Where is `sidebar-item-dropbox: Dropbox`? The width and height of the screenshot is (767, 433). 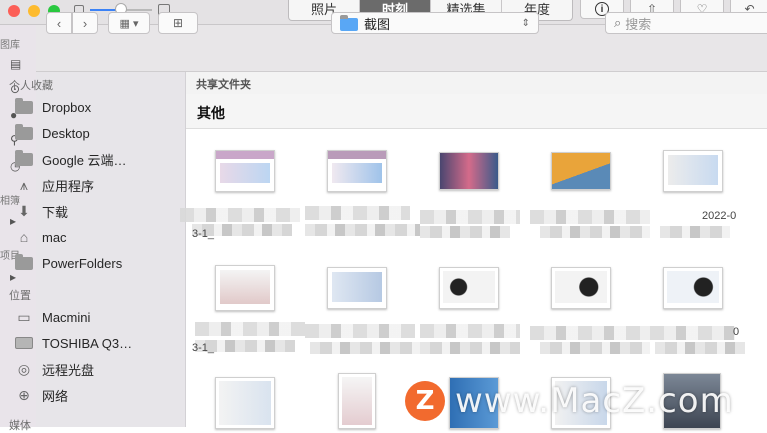
sidebar-item-dropbox: Dropbox is located at coordinates (79, 107).